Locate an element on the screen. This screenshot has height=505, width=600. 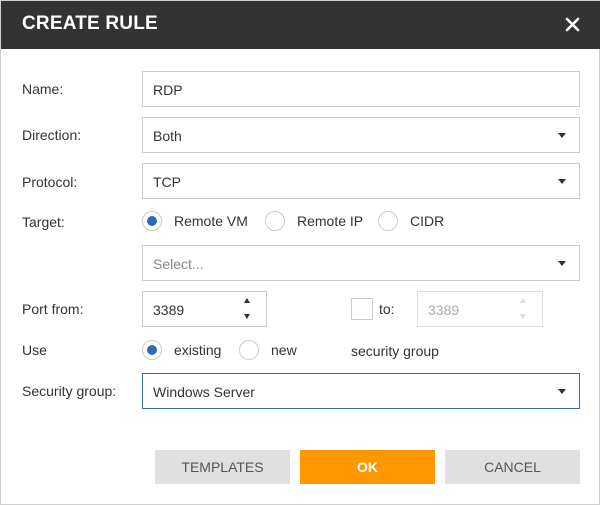
port-from-stepper: 3389 is located at coordinates (204, 309).